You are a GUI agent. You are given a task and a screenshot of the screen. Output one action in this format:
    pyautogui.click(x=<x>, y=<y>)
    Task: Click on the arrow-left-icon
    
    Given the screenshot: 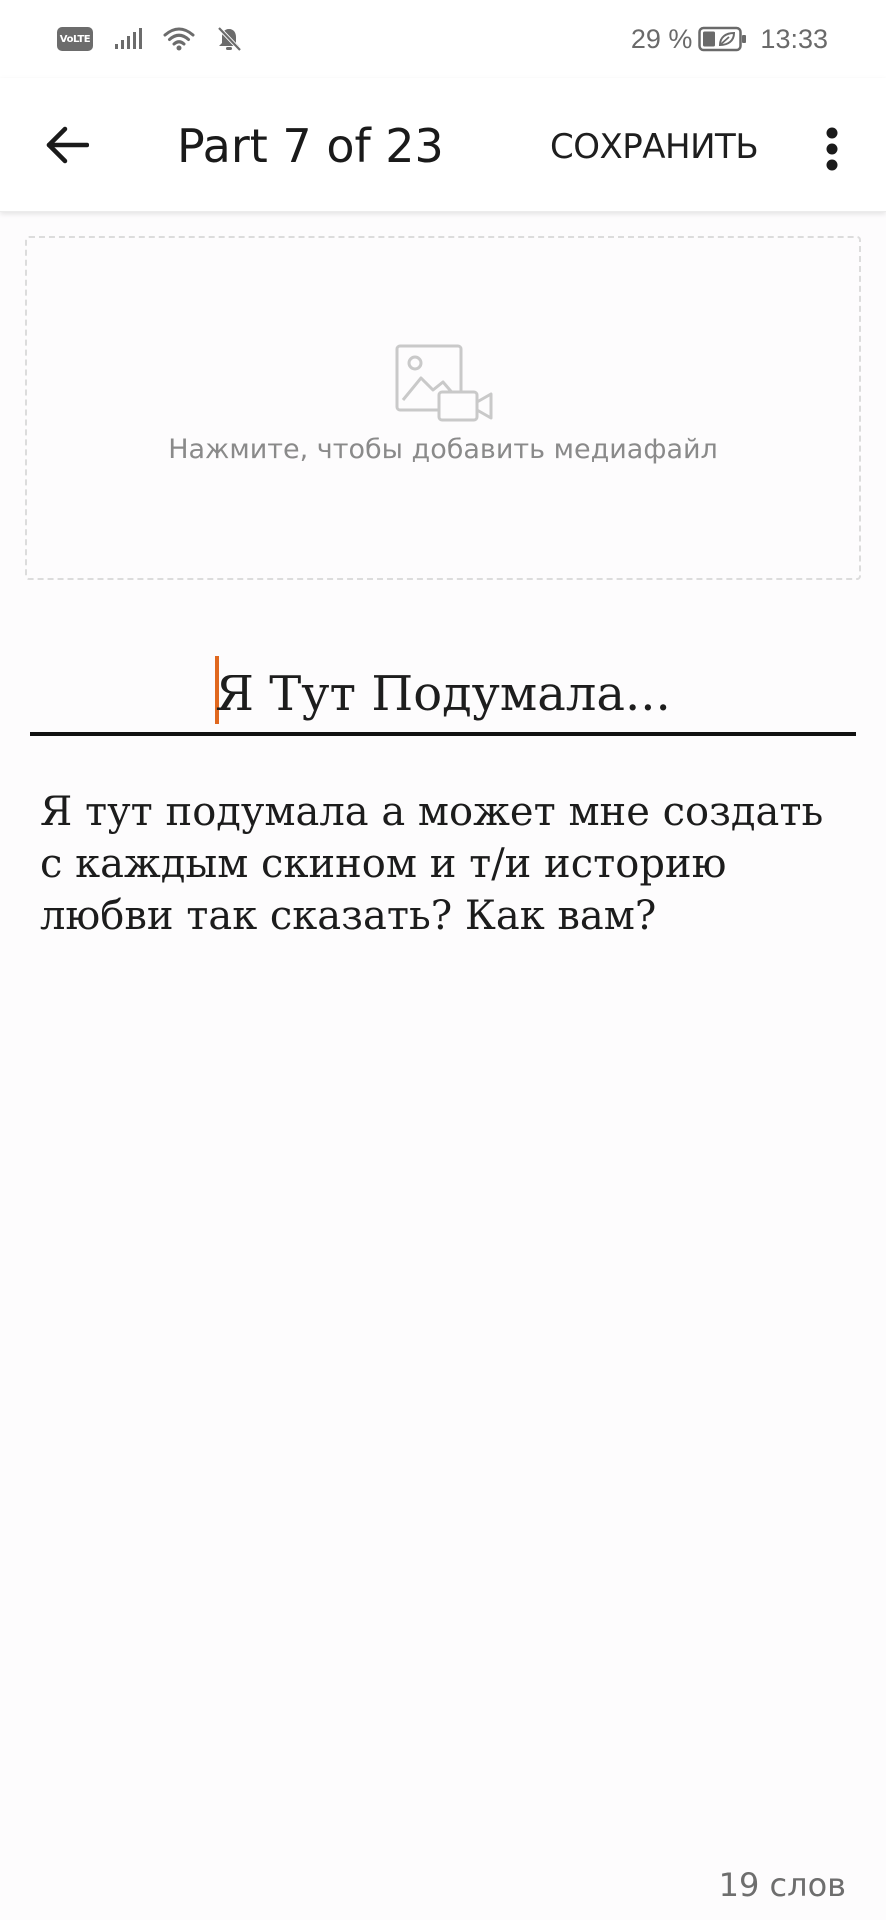 What is the action you would take?
    pyautogui.click(x=67, y=145)
    